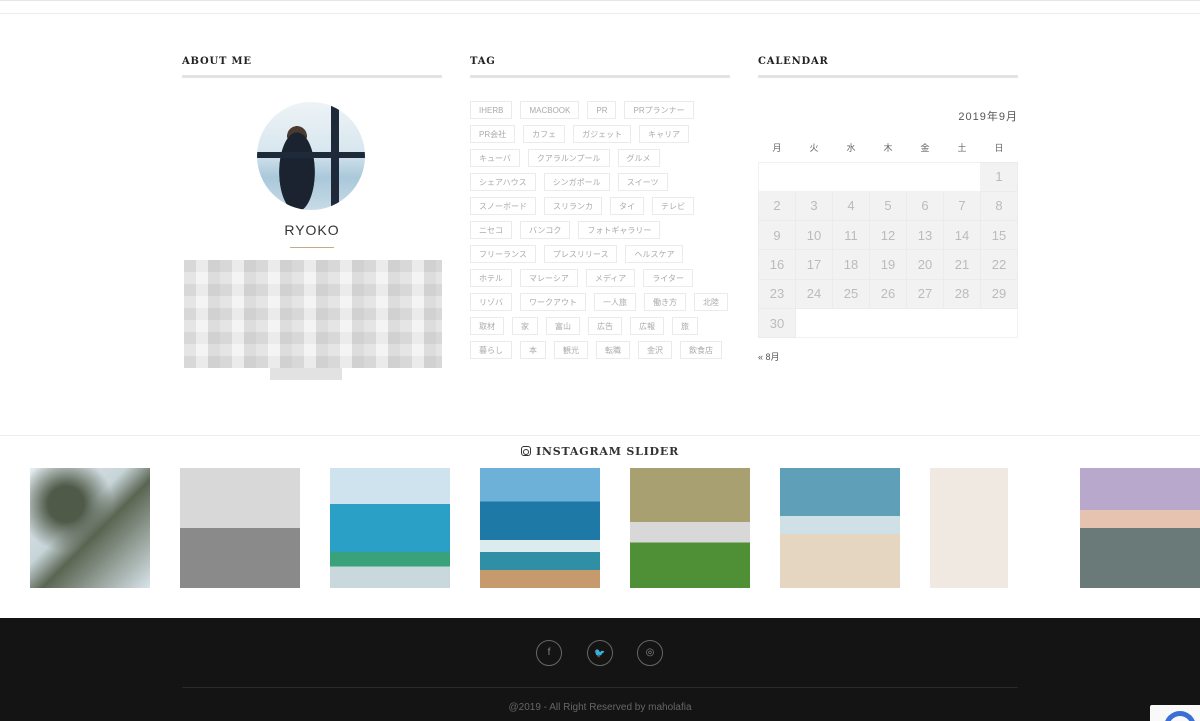  What do you see at coordinates (999, 235) in the screenshot?
I see `calendar-day: 15` at bounding box center [999, 235].